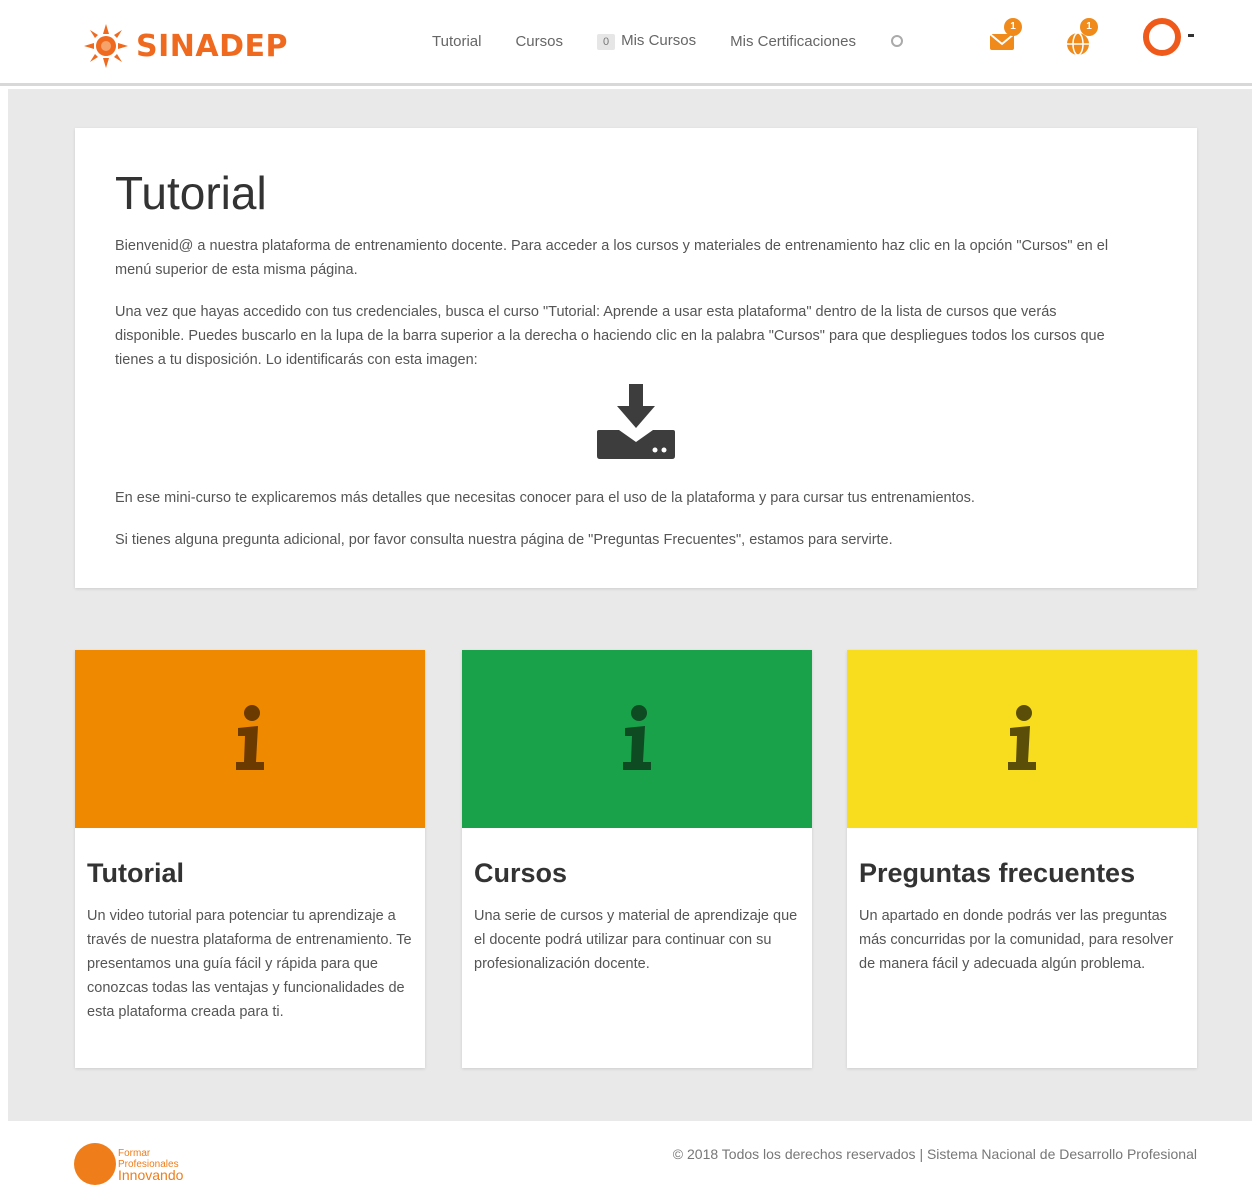  What do you see at coordinates (151, 1165) in the screenshot?
I see `footer-logo-text: Formar Profesionales Innovando` at bounding box center [151, 1165].